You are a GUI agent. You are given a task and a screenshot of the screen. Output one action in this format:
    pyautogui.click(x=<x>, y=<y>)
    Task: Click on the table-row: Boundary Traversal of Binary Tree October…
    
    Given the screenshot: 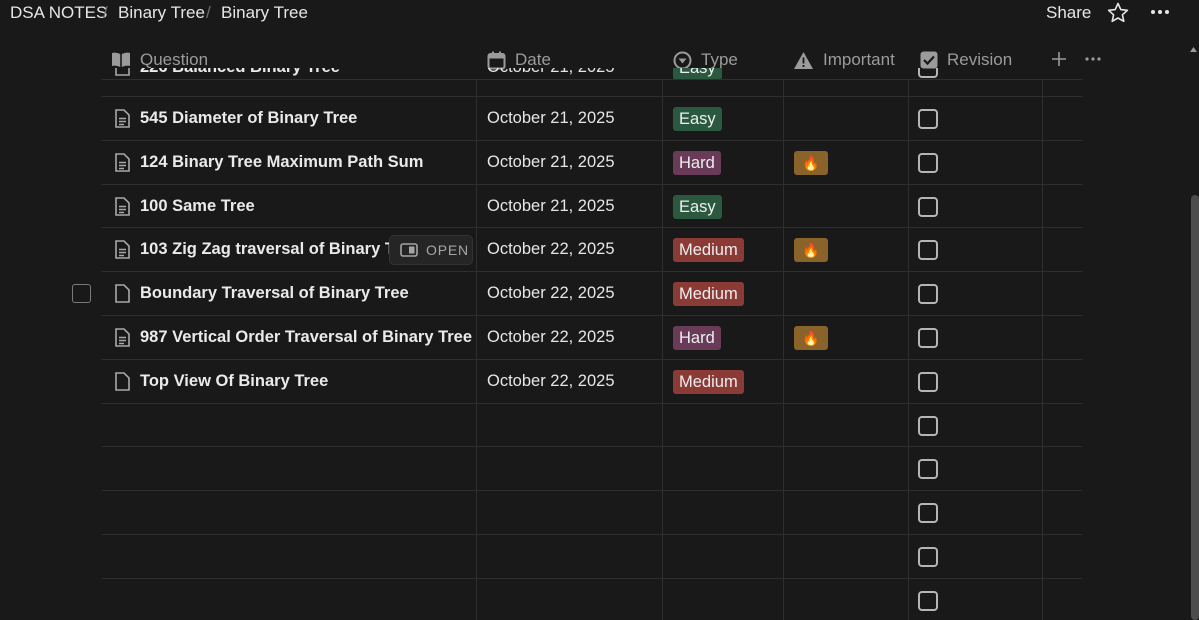 What is the action you would take?
    pyautogui.click(x=599, y=294)
    